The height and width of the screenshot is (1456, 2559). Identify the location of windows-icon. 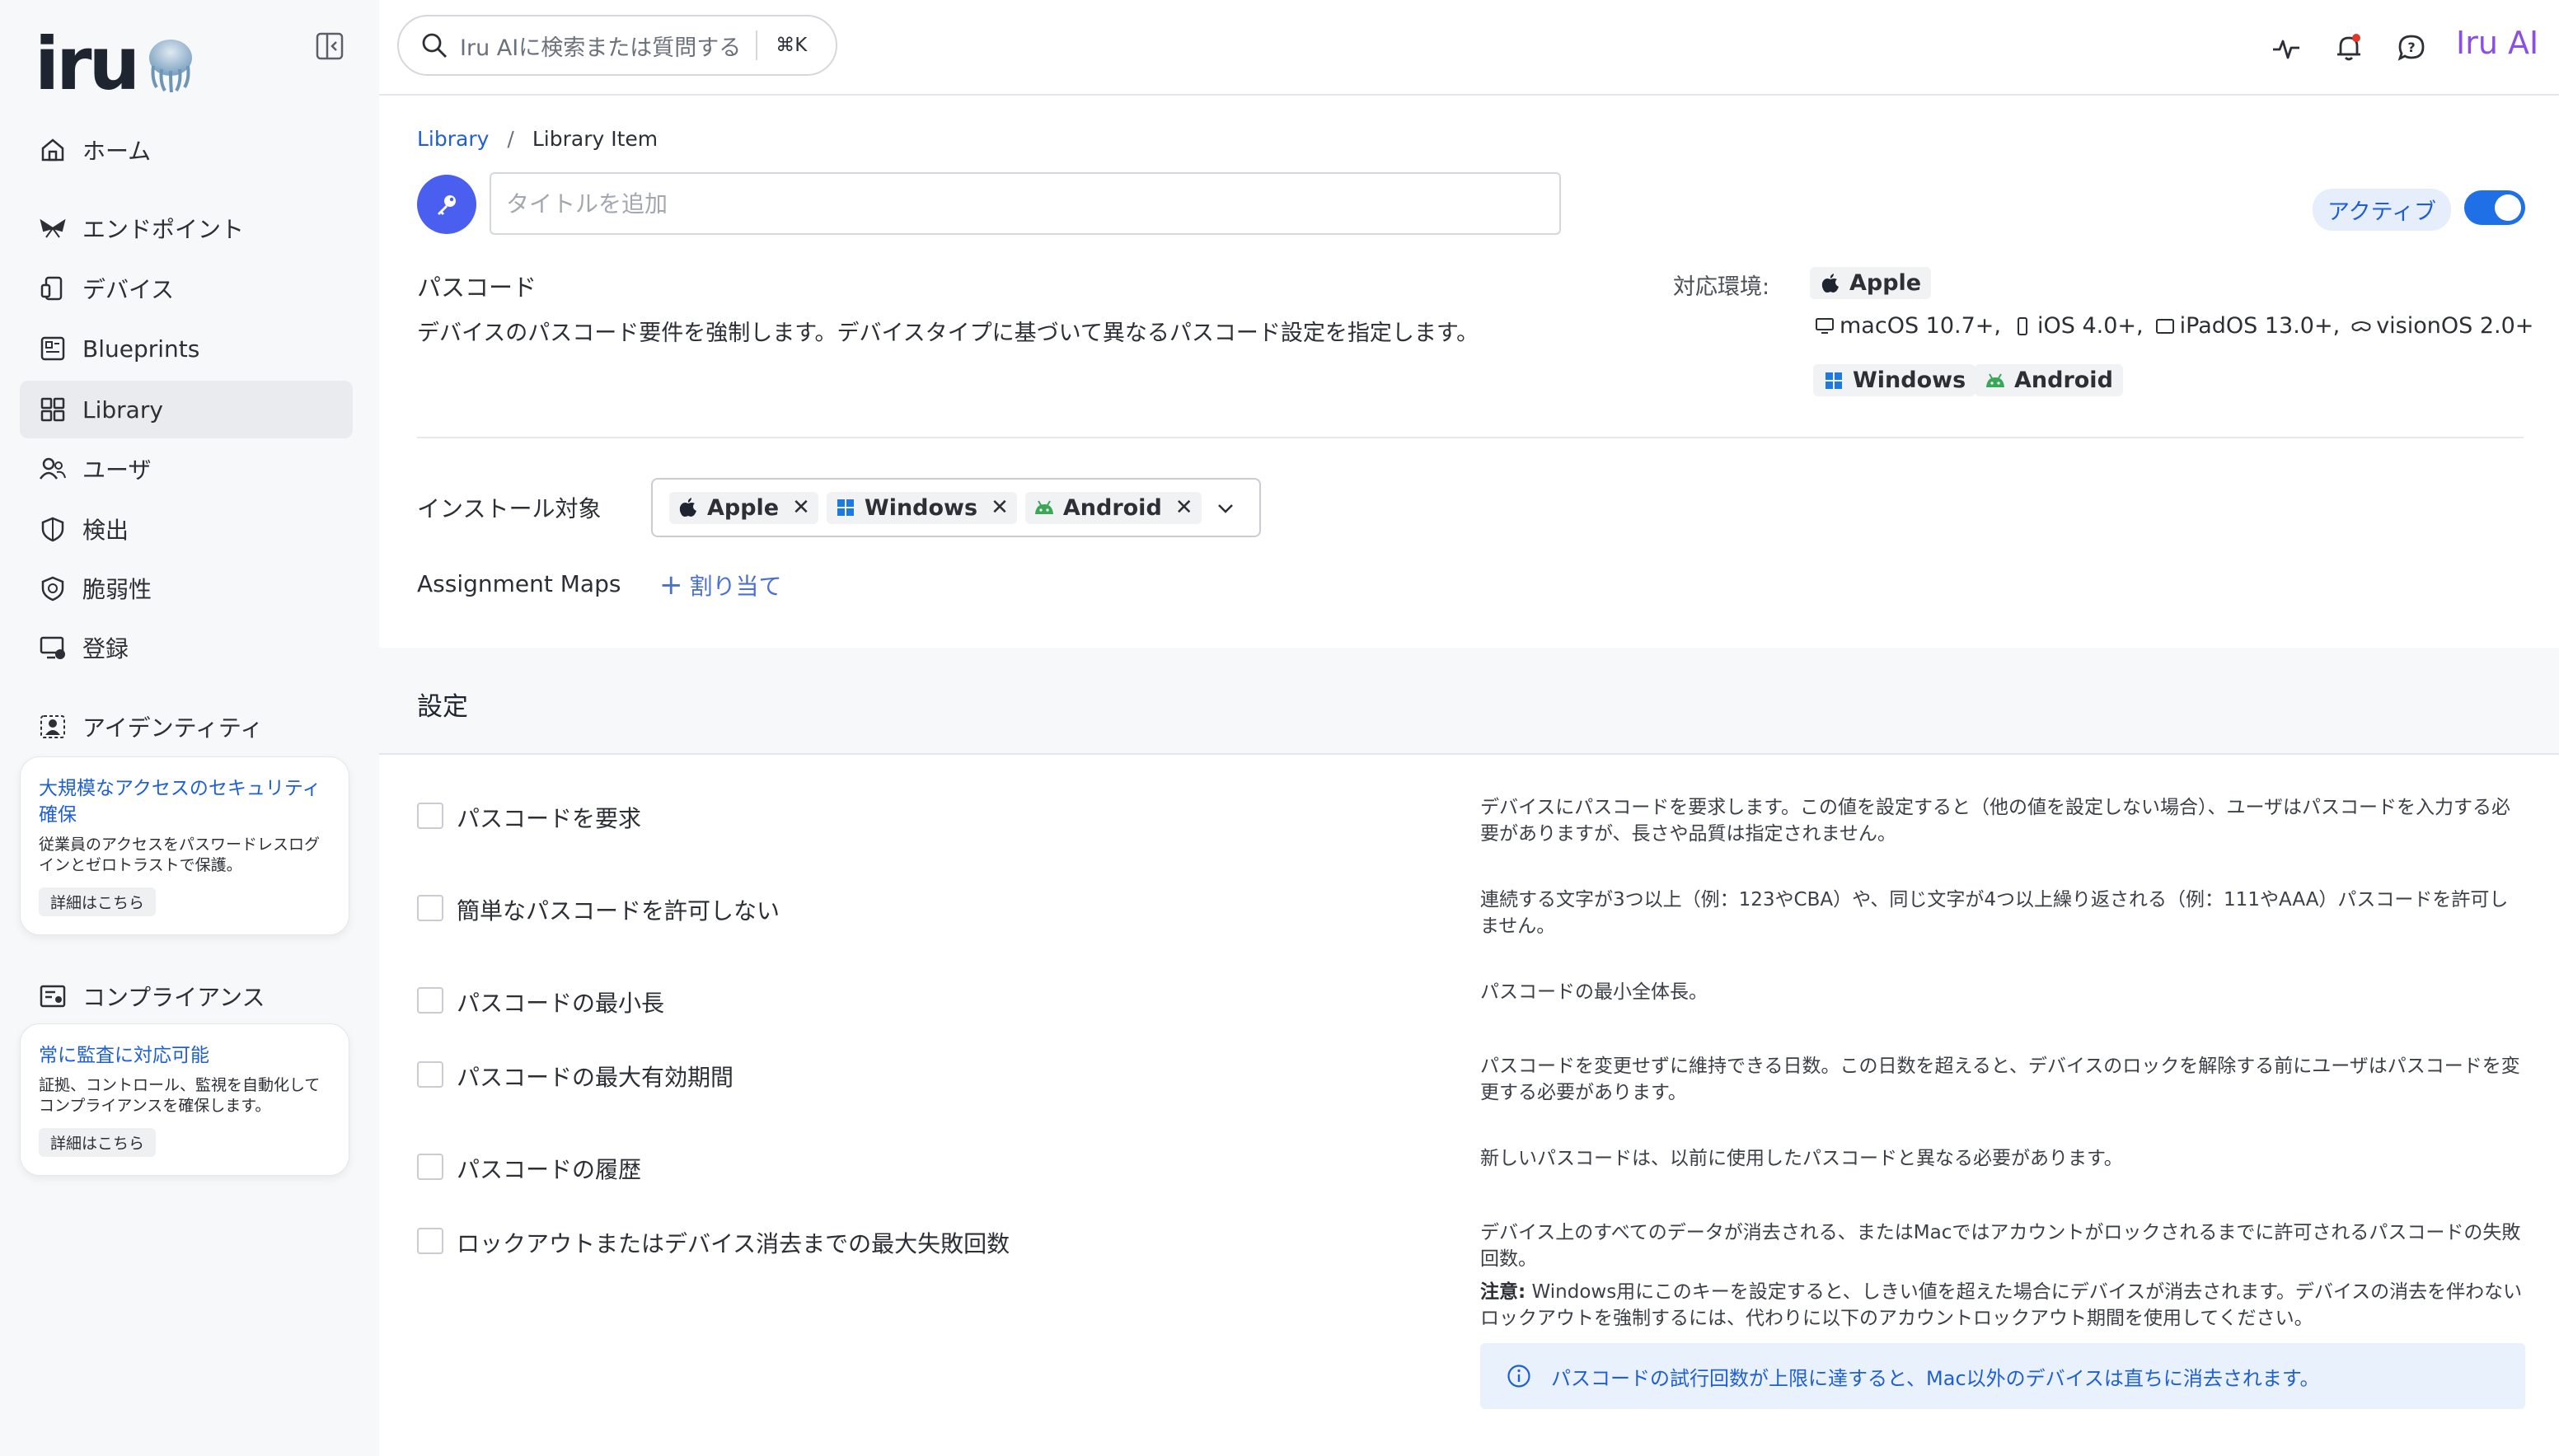
(1834, 380).